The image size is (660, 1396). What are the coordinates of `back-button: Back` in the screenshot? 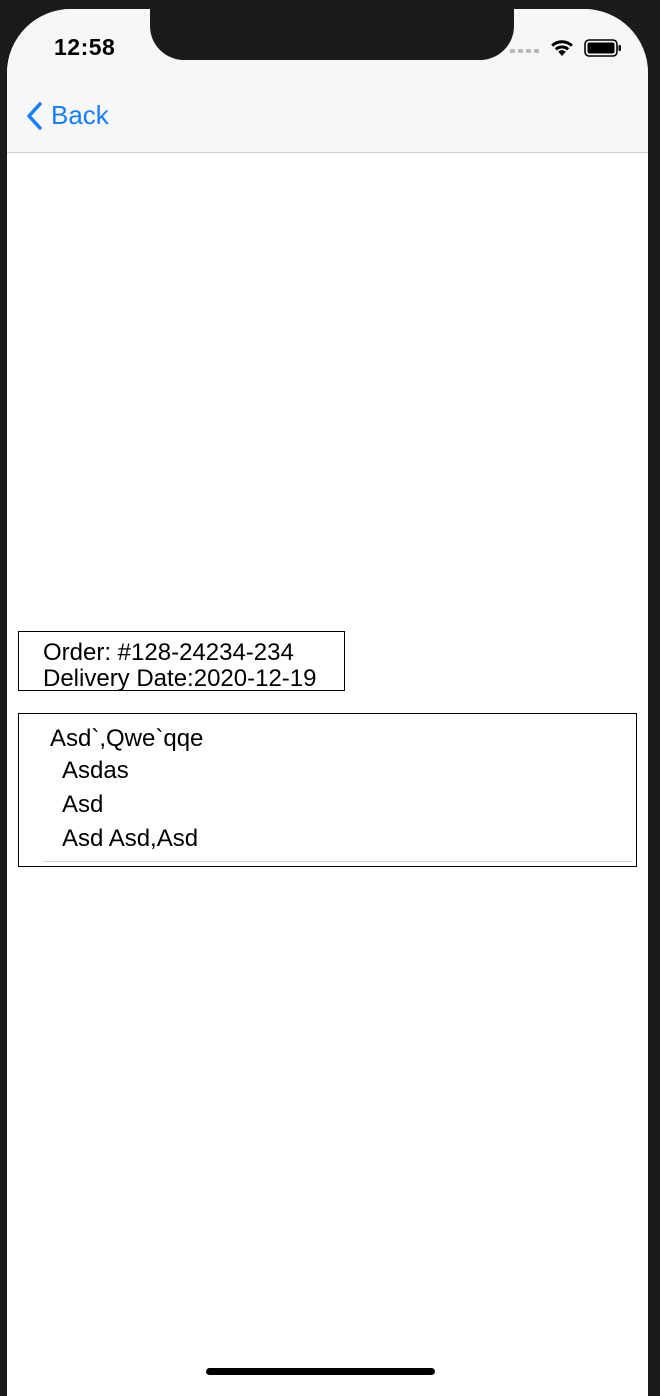 It's located at (67, 115).